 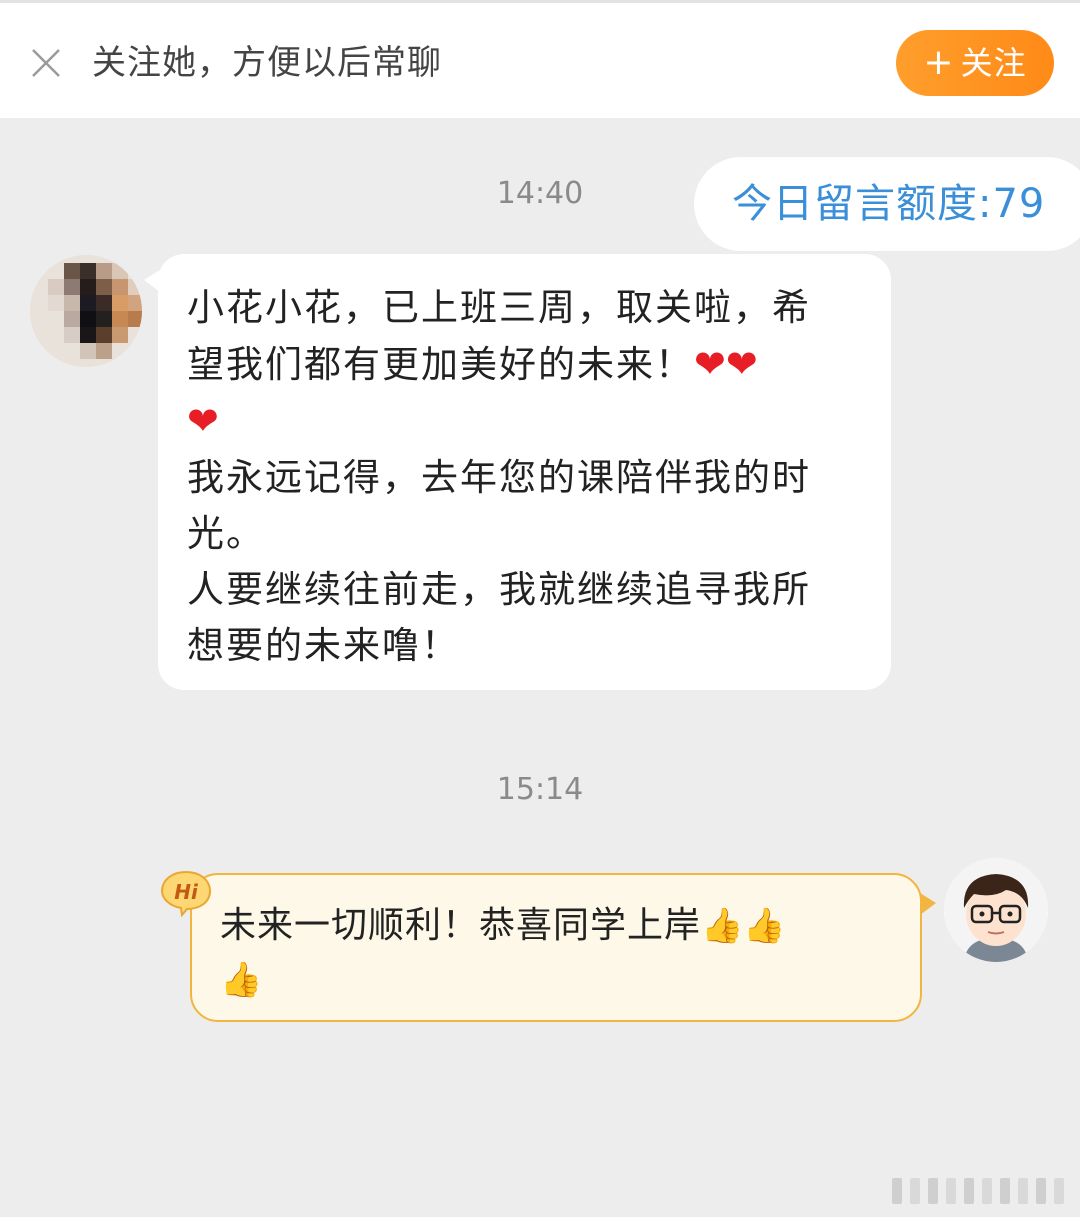 I want to click on message-line: 想要的未来噜！, so click(x=323, y=645).